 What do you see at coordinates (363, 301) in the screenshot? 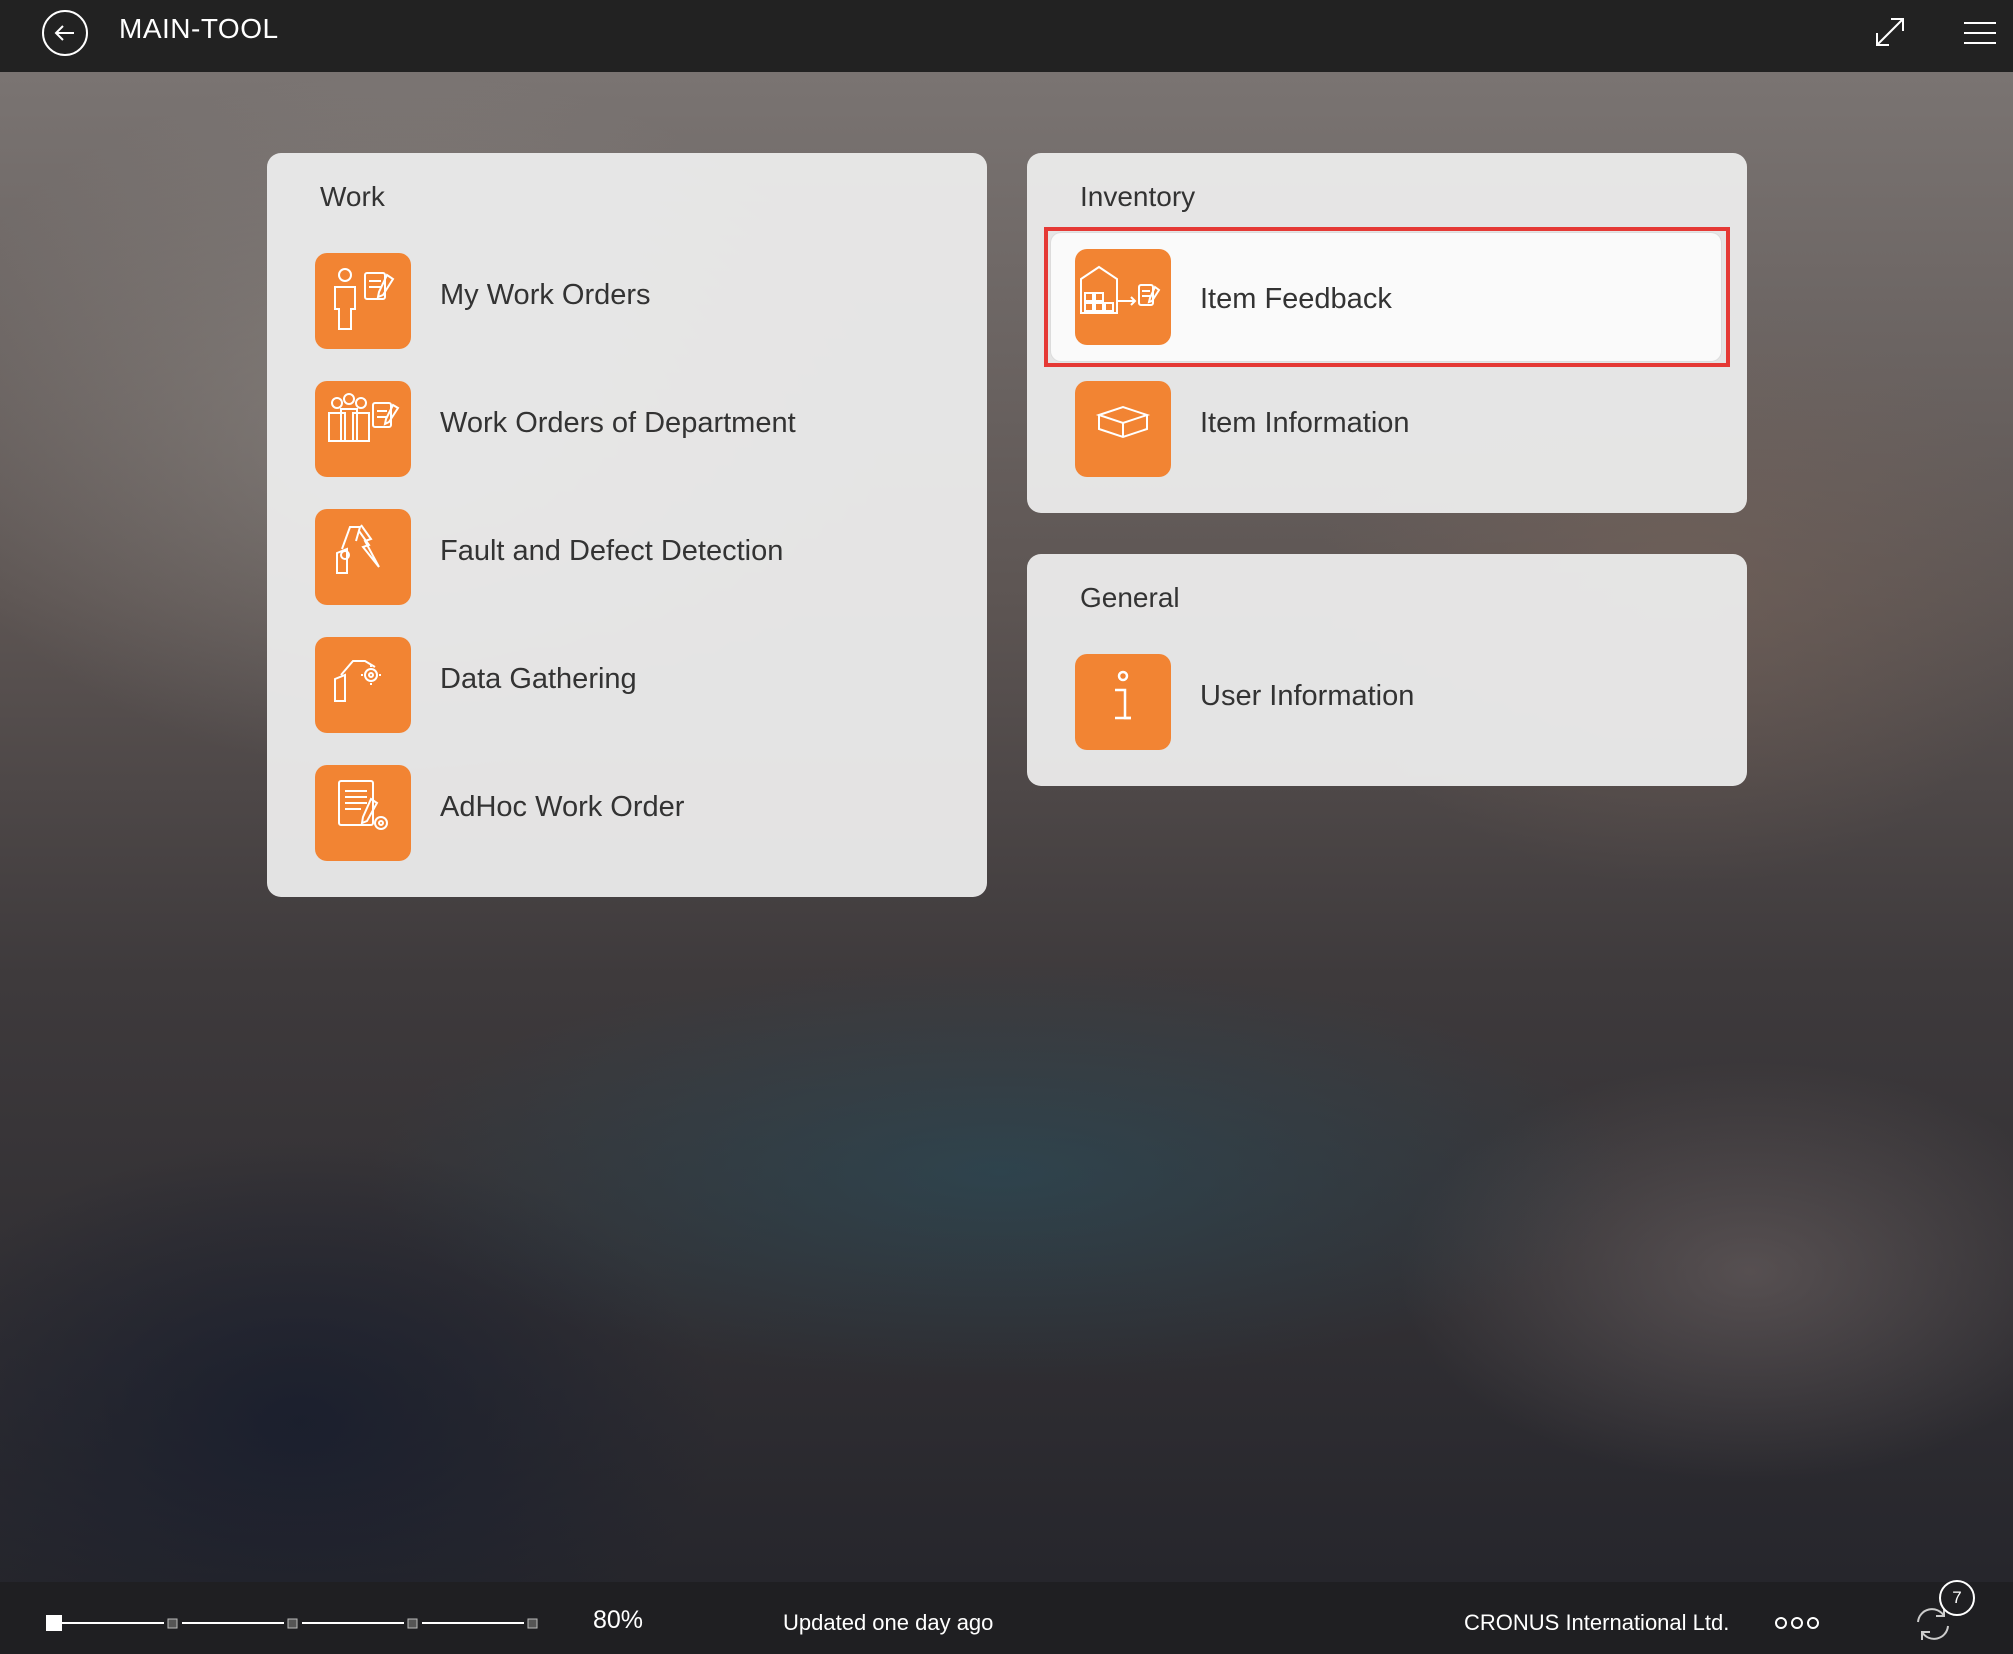
I see `worker-document-icon` at bounding box center [363, 301].